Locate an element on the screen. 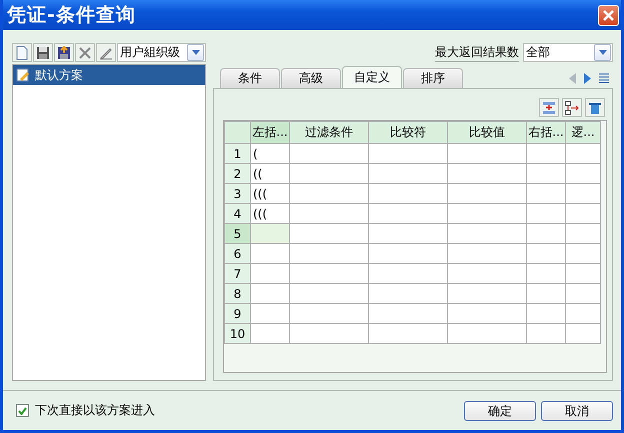 The image size is (624, 433). new-button is located at coordinates (22, 52).